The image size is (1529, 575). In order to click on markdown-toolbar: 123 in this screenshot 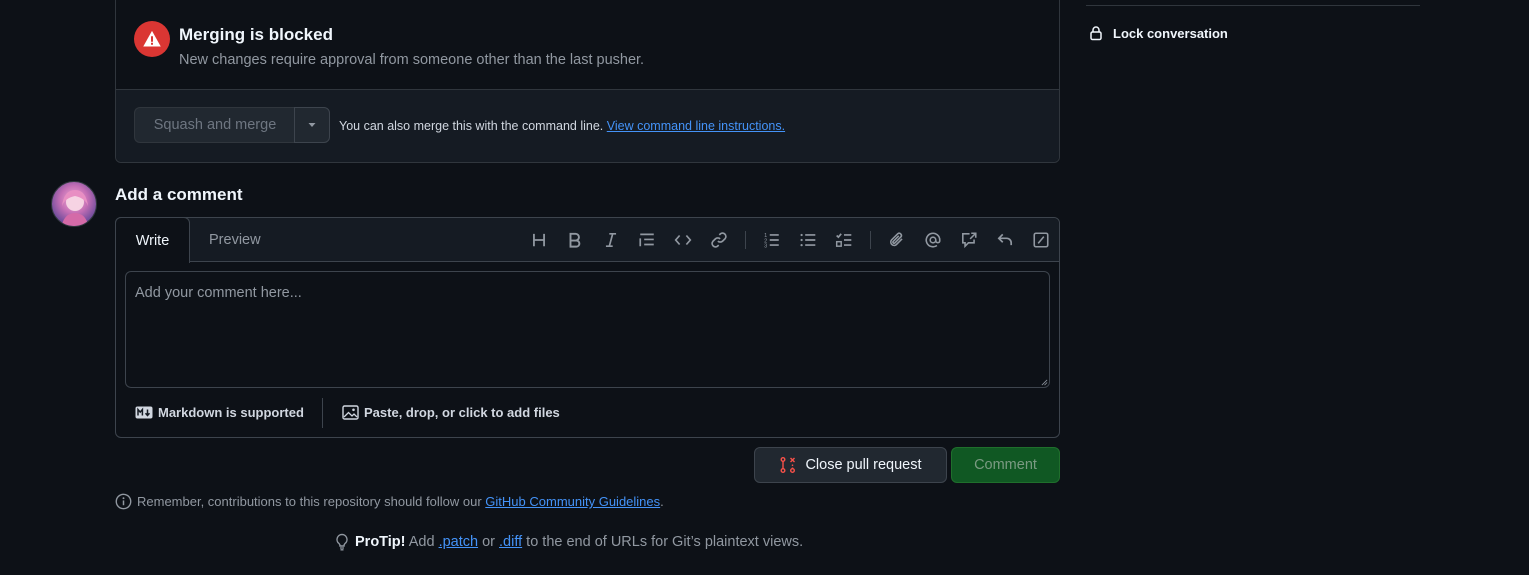, I will do `click(790, 240)`.